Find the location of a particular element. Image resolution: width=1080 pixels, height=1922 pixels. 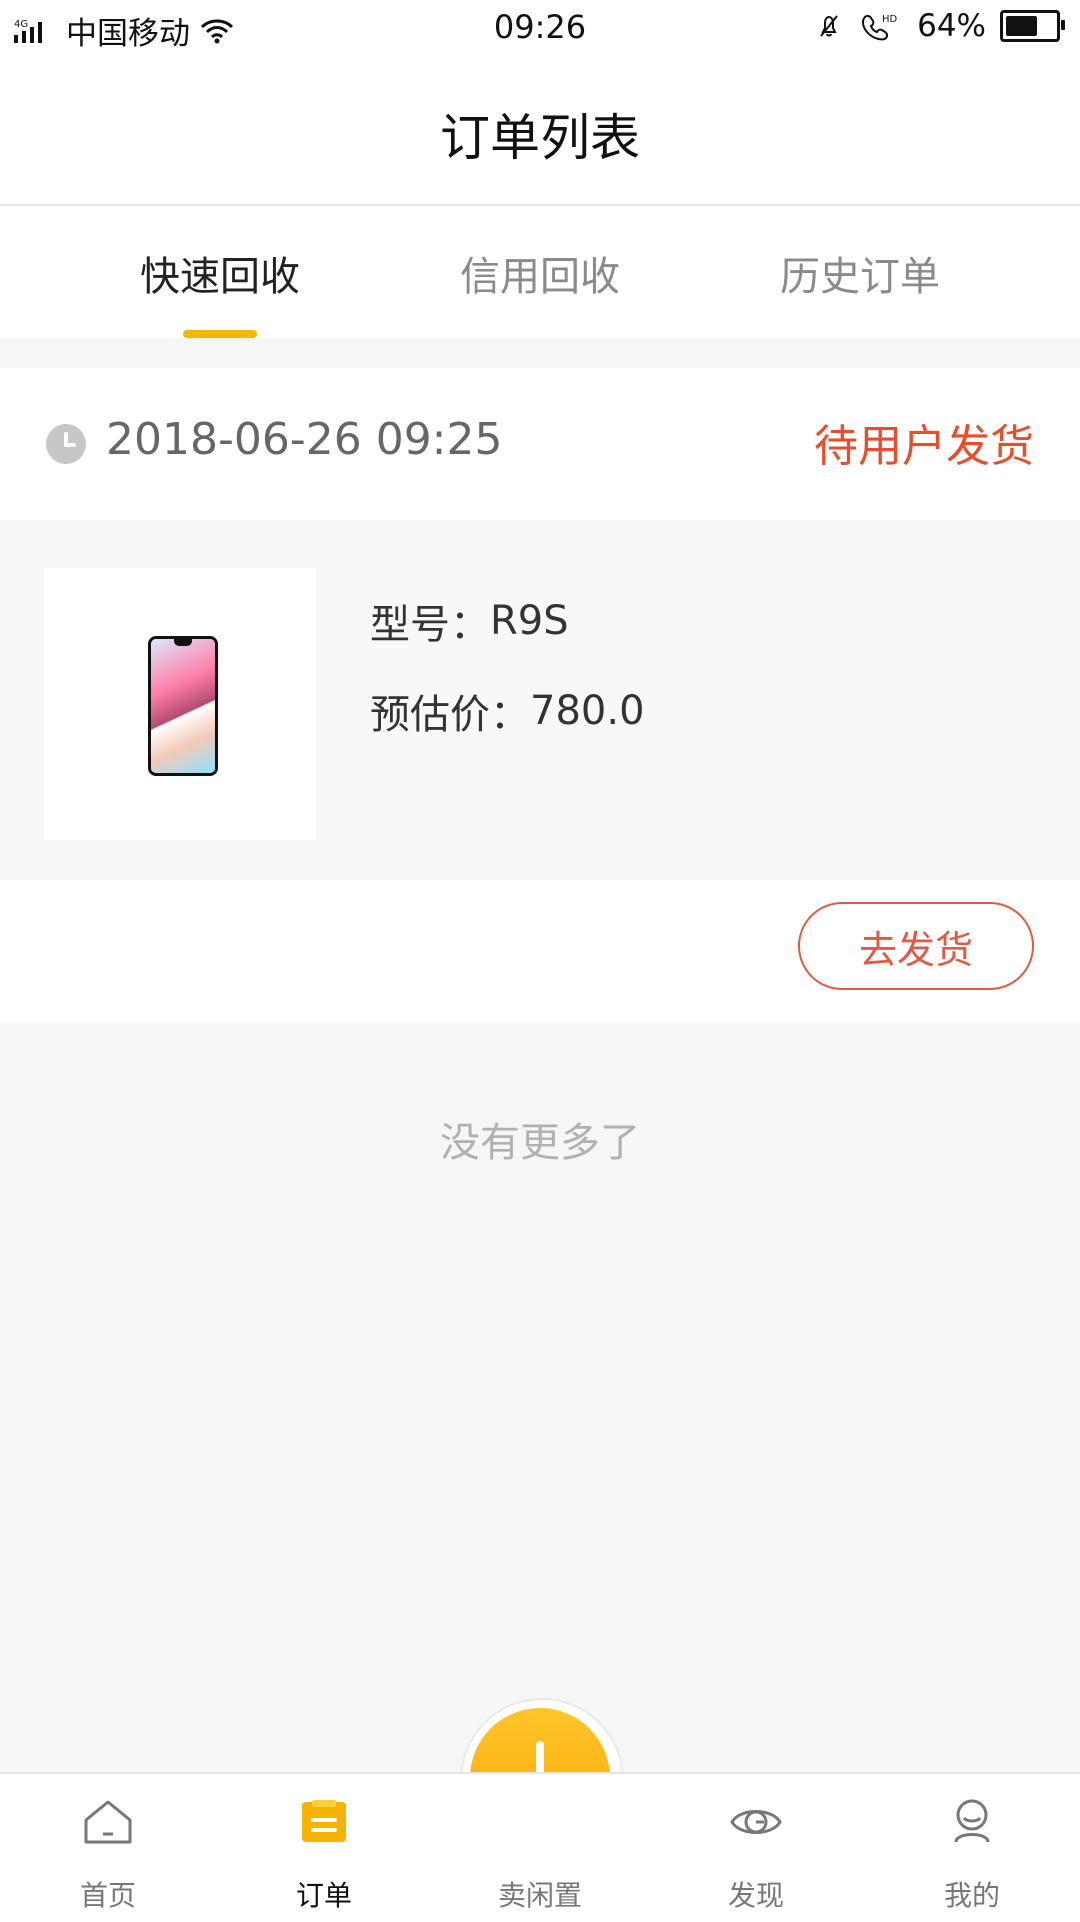

title-bar: 订单列表 is located at coordinates (540, 132).